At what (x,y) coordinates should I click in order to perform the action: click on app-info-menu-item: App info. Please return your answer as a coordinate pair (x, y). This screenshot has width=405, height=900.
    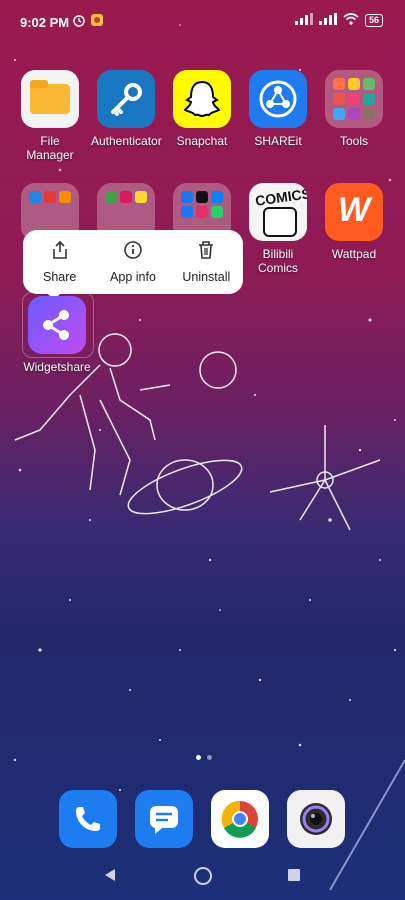
    Looking at the image, I should click on (132, 262).